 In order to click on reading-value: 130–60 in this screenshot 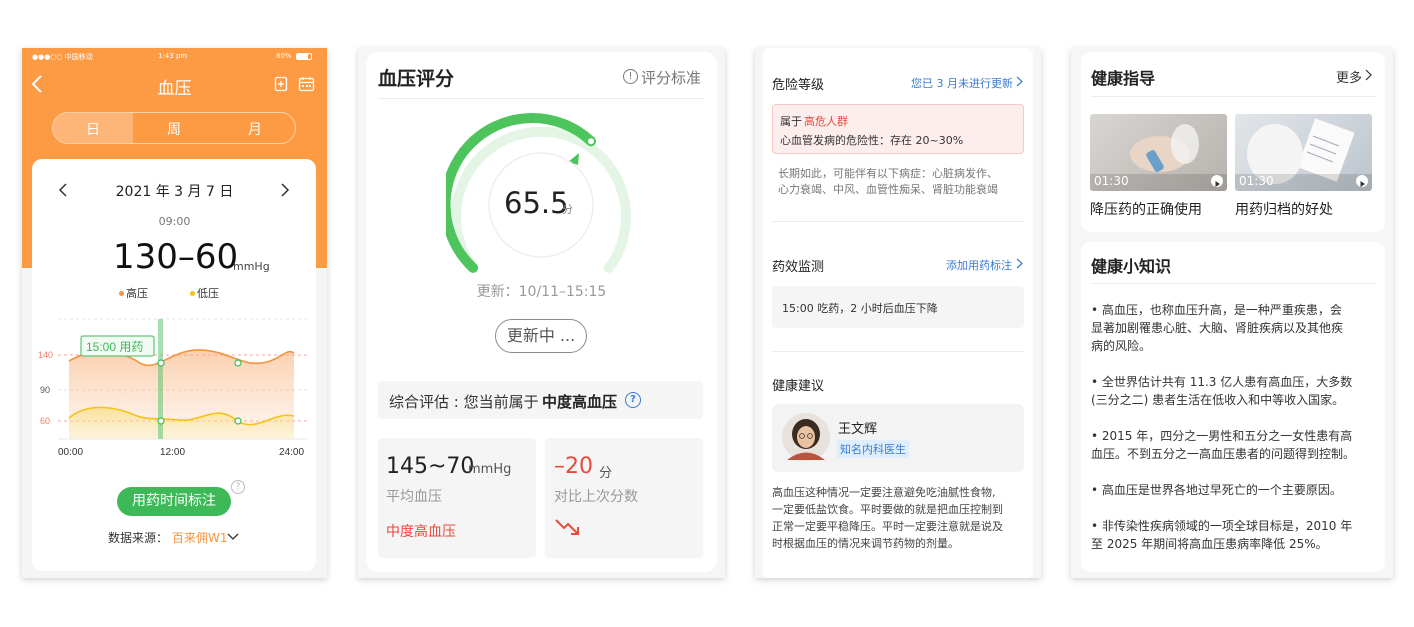, I will do `click(176, 257)`.